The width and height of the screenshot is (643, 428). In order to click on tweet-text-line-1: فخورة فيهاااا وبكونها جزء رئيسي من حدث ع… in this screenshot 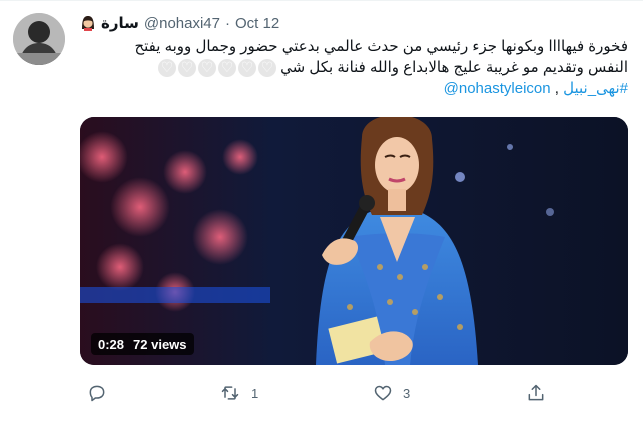, I will do `click(381, 46)`.